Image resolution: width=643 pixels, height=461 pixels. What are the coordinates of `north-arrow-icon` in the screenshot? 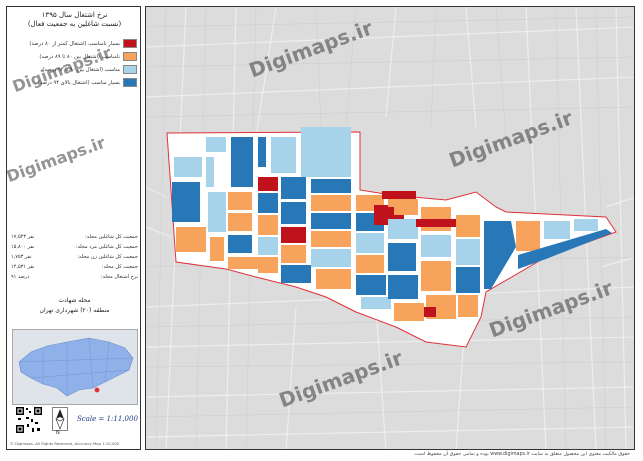 It's located at (60, 419).